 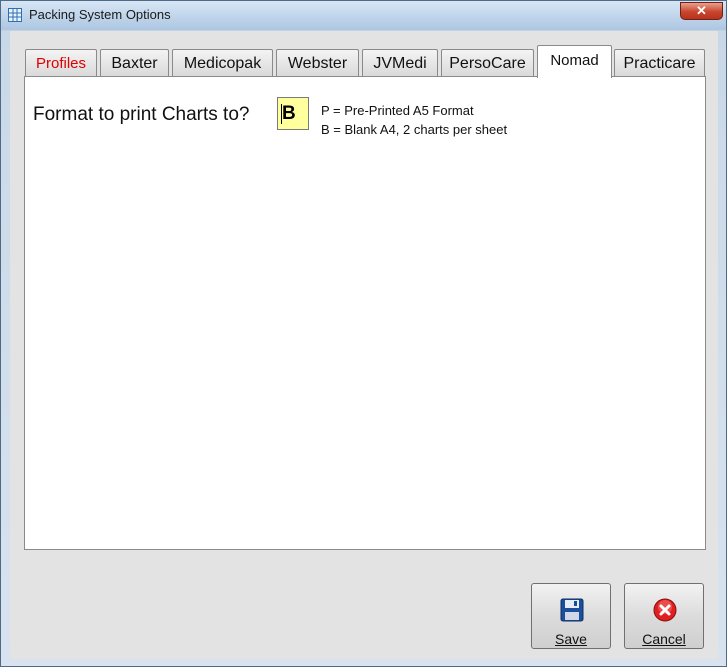 I want to click on title-bar: Packing System Options ✕, so click(x=363, y=15).